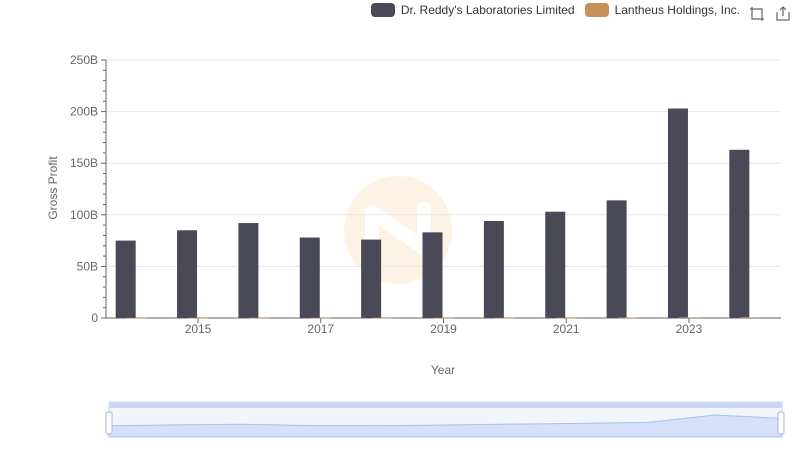 The height and width of the screenshot is (461, 800). What do you see at coordinates (88, 189) in the screenshot?
I see `y-axis: 0 50B 100B 150B 200B 250B` at bounding box center [88, 189].